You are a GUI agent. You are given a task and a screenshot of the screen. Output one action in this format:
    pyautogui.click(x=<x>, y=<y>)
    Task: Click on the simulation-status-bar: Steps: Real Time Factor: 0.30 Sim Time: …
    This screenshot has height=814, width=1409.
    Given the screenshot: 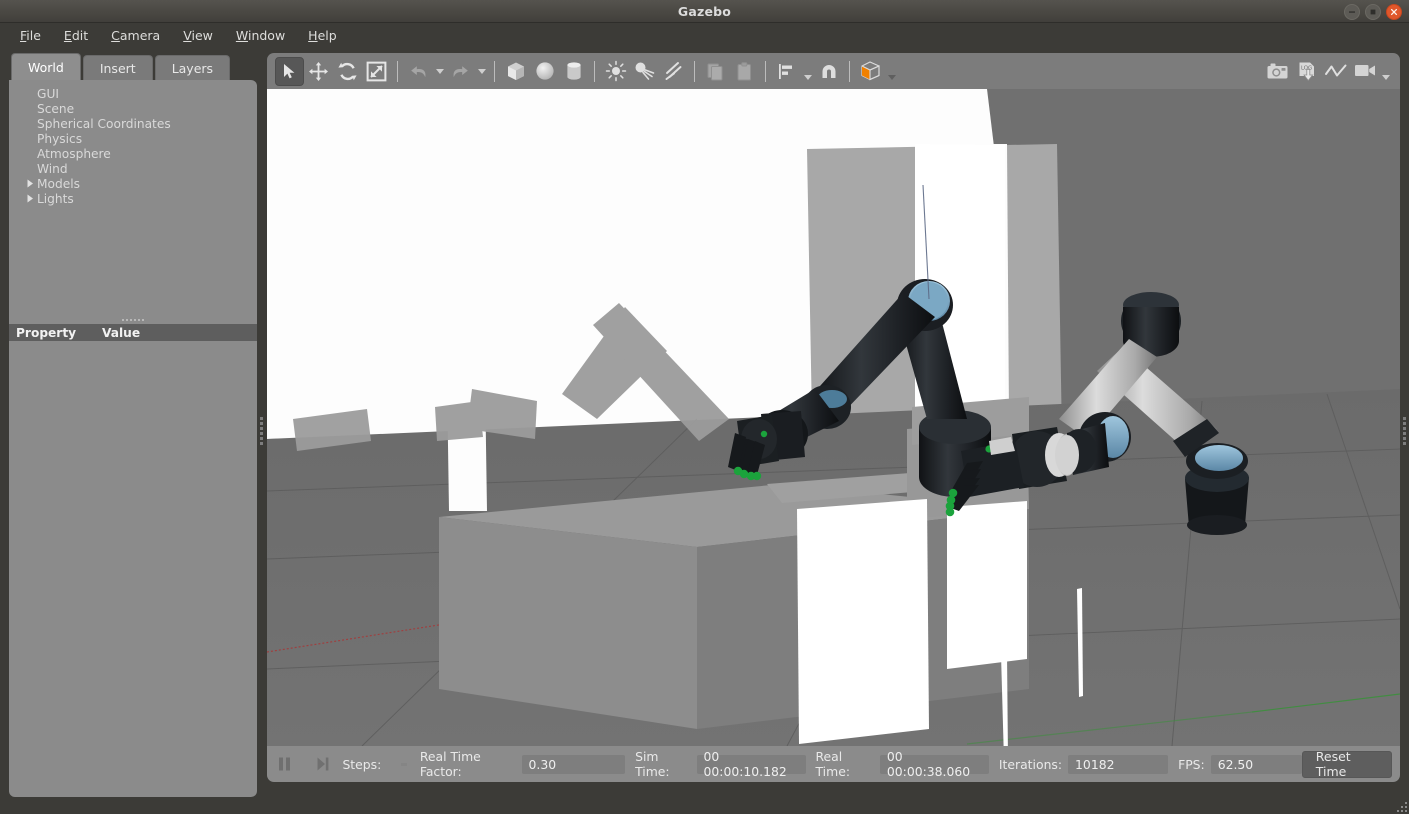 What is the action you would take?
    pyautogui.click(x=833, y=764)
    